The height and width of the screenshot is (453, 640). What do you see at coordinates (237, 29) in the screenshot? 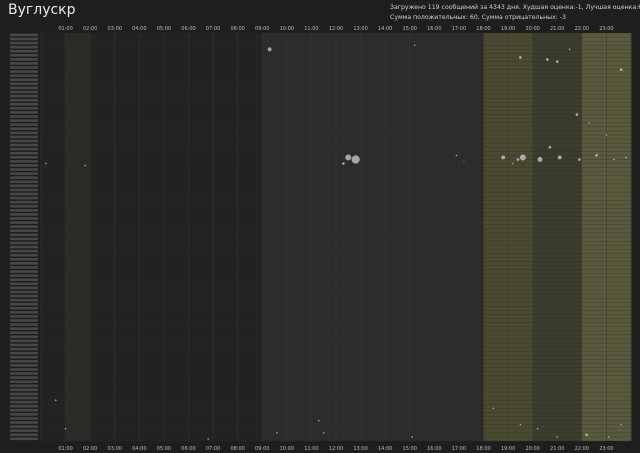
I see `top-hour-label: 08:00` at bounding box center [237, 29].